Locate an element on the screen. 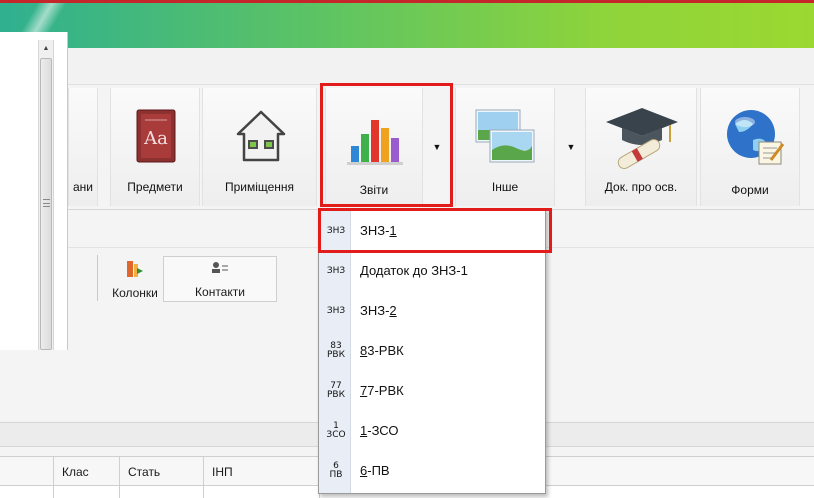 This screenshot has height=498, width=814. grid-col-gender: Стать is located at coordinates (162, 472).